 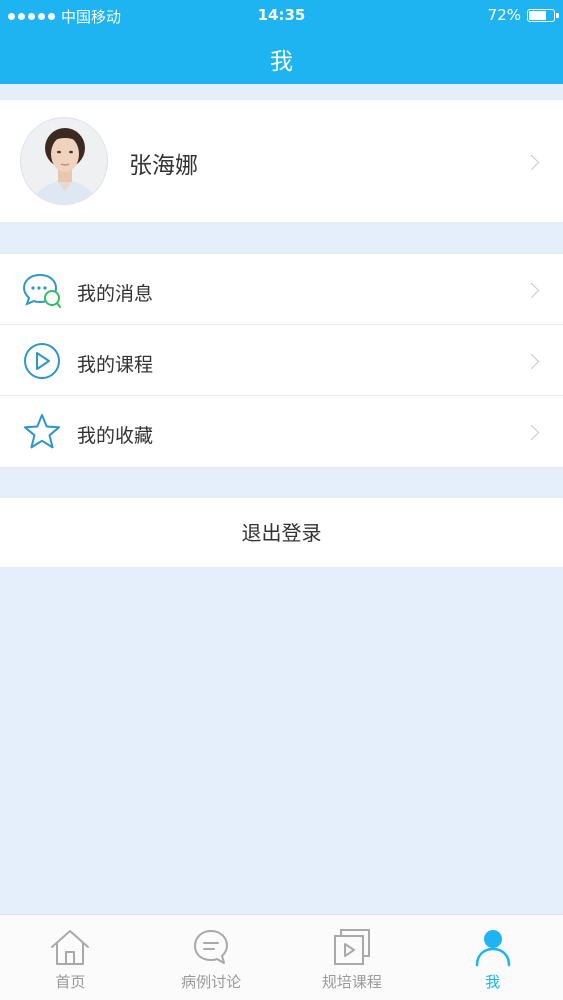 What do you see at coordinates (492, 948) in the screenshot?
I see `person-icon` at bounding box center [492, 948].